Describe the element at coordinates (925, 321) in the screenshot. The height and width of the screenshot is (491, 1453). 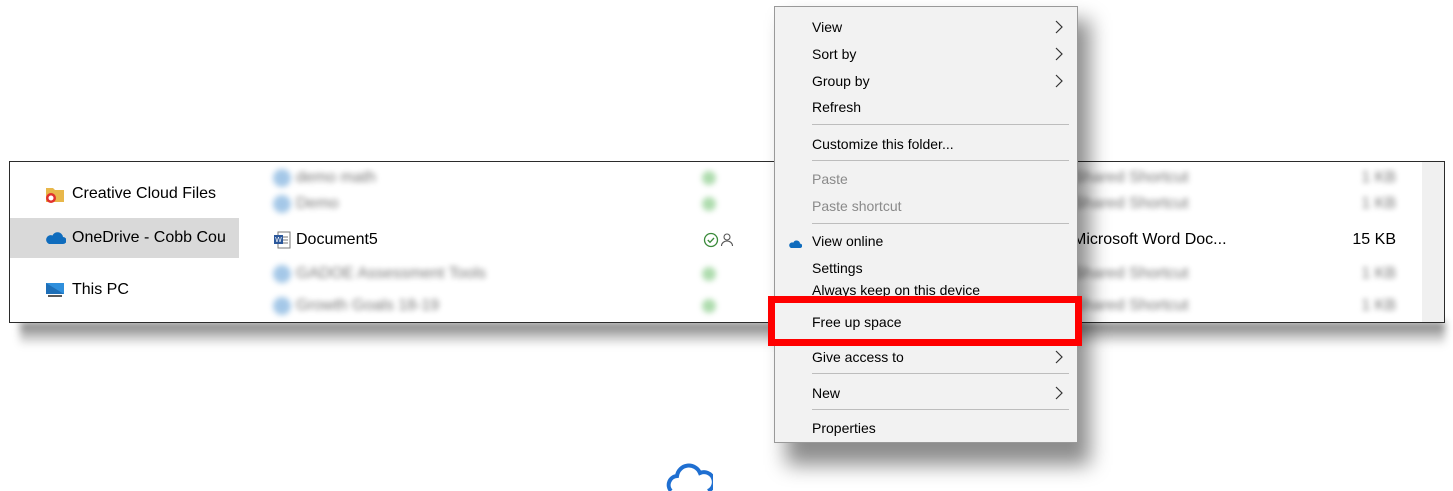
I see `highlight-box` at that location.